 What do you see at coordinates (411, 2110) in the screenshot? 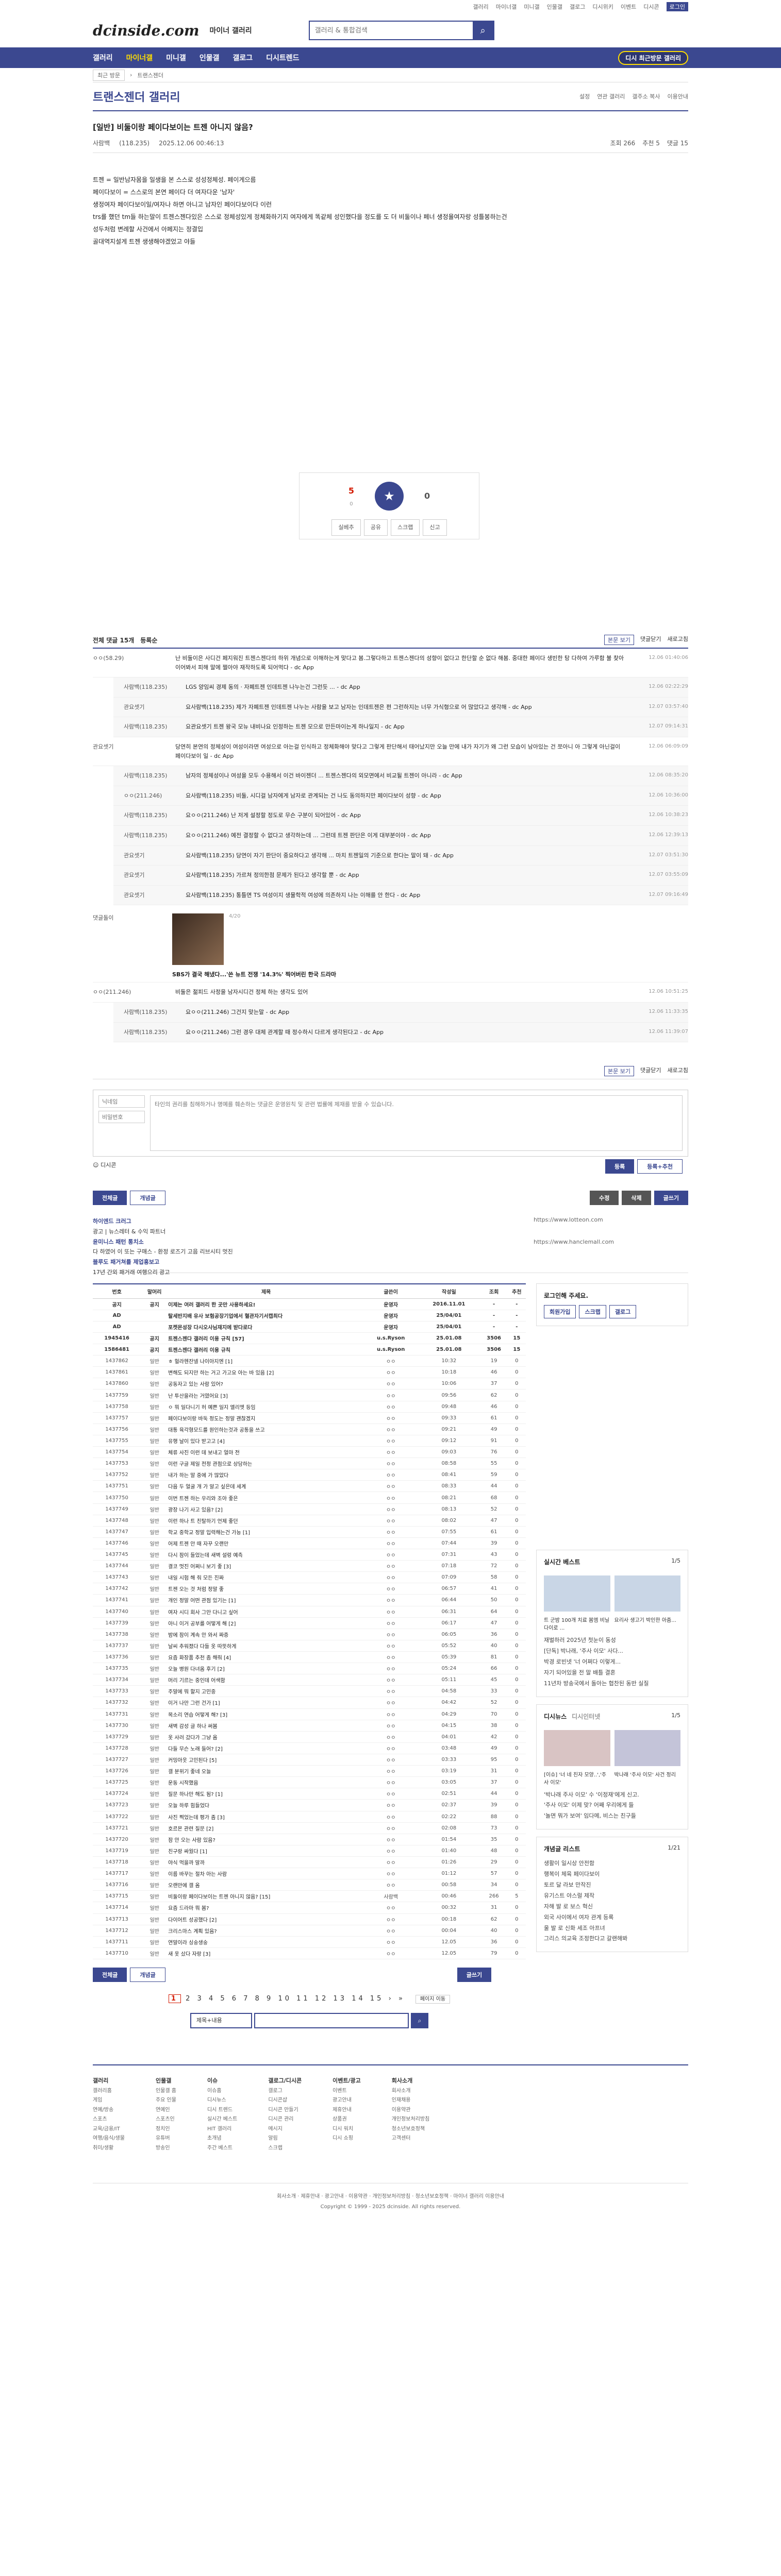
I see `footer-link: 이용약관` at bounding box center [411, 2110].